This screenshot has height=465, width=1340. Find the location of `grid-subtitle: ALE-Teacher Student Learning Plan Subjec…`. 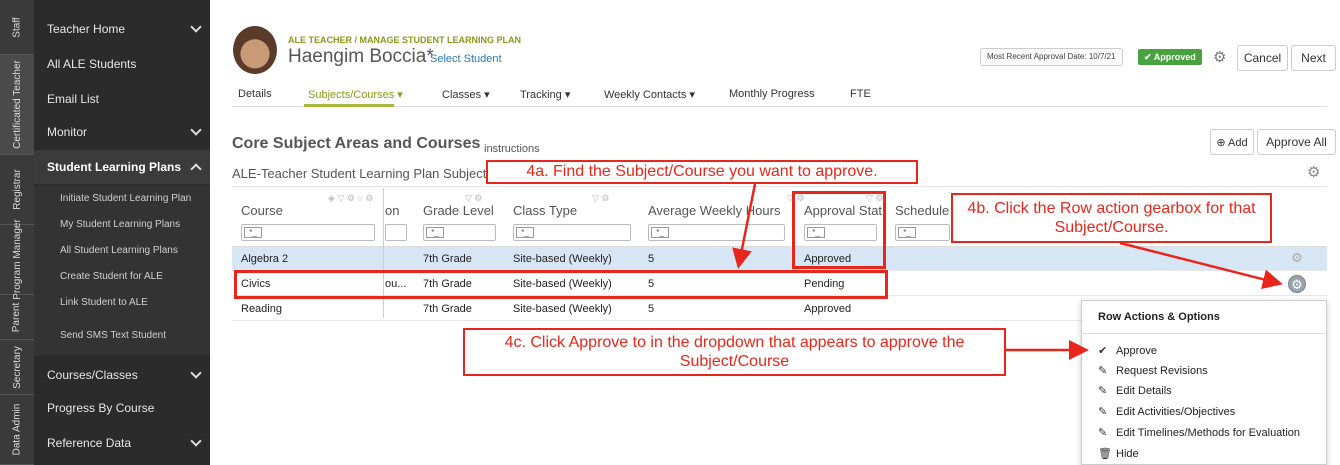

grid-subtitle: ALE-Teacher Student Learning Plan Subjec… is located at coordinates (359, 173).